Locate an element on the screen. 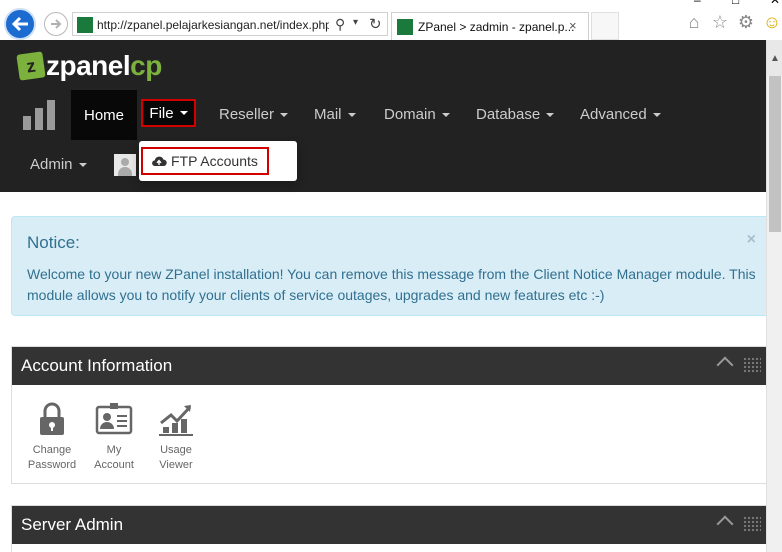  nav-domain: Domain is located at coordinates (417, 114).